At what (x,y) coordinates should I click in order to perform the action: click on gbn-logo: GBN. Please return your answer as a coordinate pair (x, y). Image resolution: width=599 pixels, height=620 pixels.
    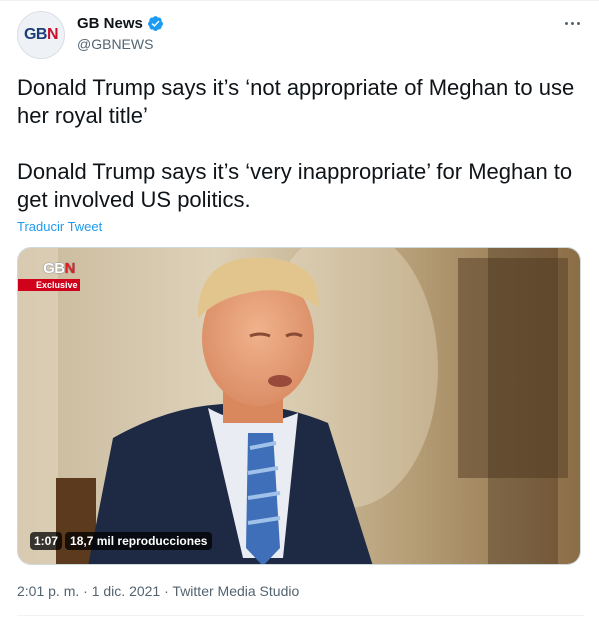
    Looking at the image, I should click on (41, 34).